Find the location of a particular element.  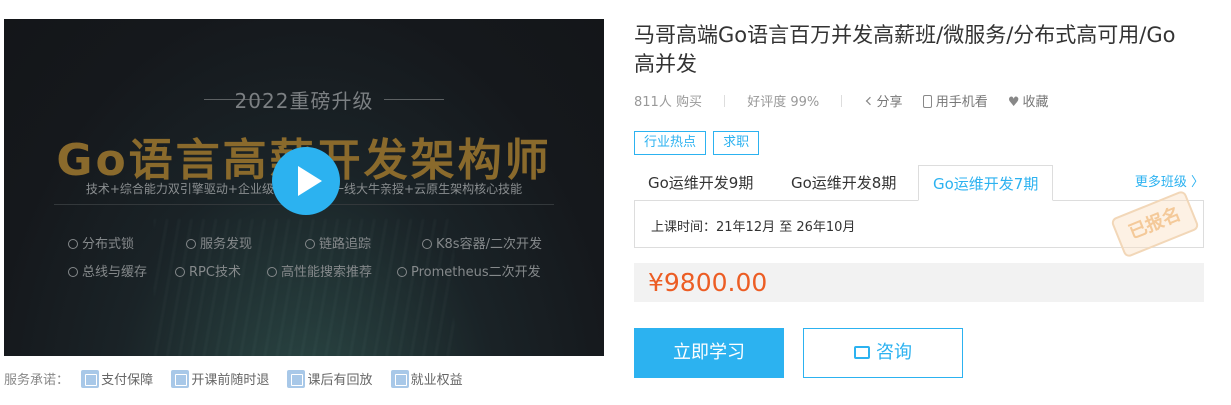

promise-label: 服务承诺： is located at coordinates (37, 380).